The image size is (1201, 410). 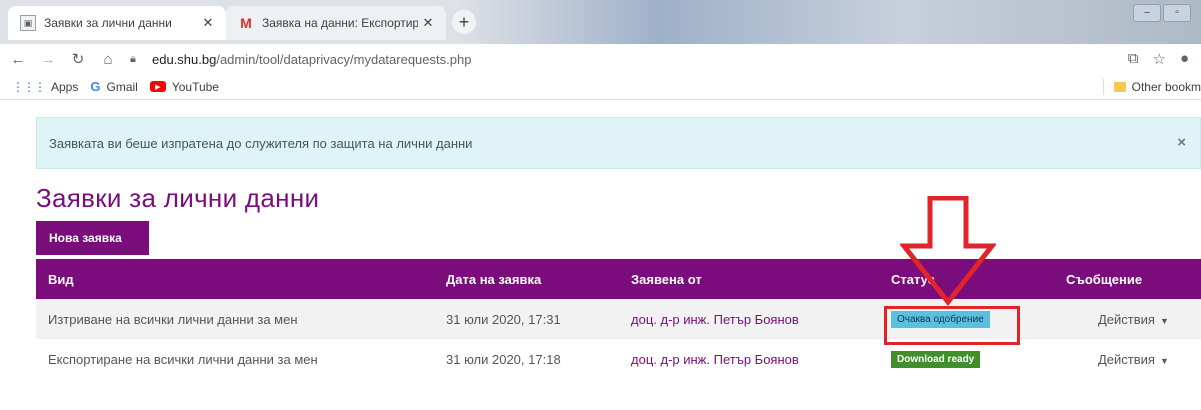 I want to click on close-alert-icon: ×, so click(x=1181, y=142).